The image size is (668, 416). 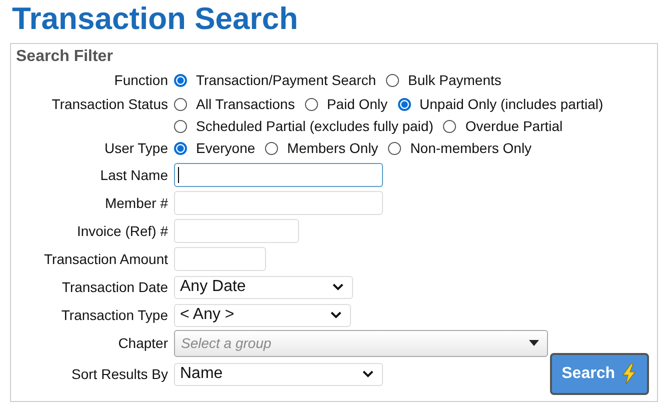 I want to click on radio-label: Overdue Partial, so click(x=514, y=126).